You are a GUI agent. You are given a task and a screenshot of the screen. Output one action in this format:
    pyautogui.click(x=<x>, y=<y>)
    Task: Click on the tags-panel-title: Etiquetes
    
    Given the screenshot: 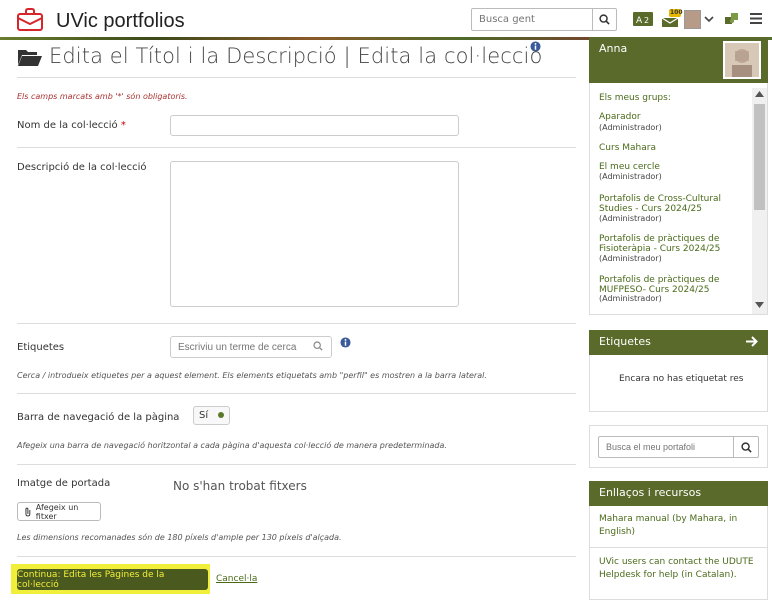 What is the action you would take?
    pyautogui.click(x=625, y=341)
    